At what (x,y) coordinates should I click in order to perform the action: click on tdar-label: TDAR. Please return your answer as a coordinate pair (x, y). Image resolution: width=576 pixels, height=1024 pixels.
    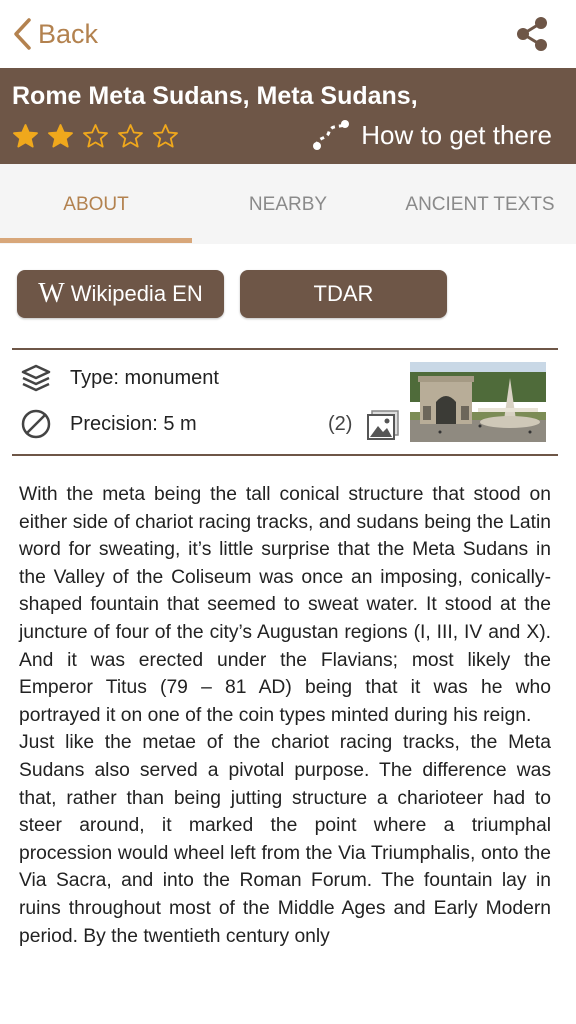
    Looking at the image, I should click on (343, 293).